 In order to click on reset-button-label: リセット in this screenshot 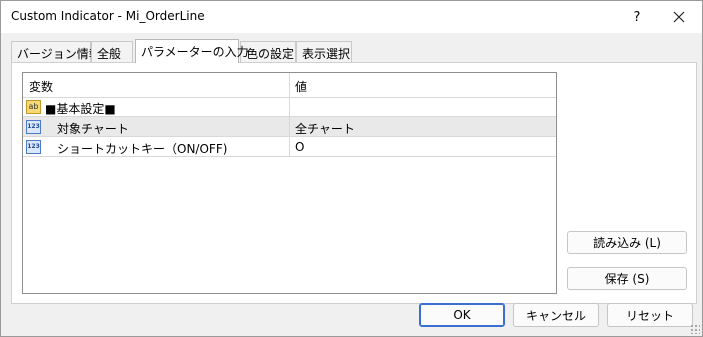, I will do `click(649, 315)`.